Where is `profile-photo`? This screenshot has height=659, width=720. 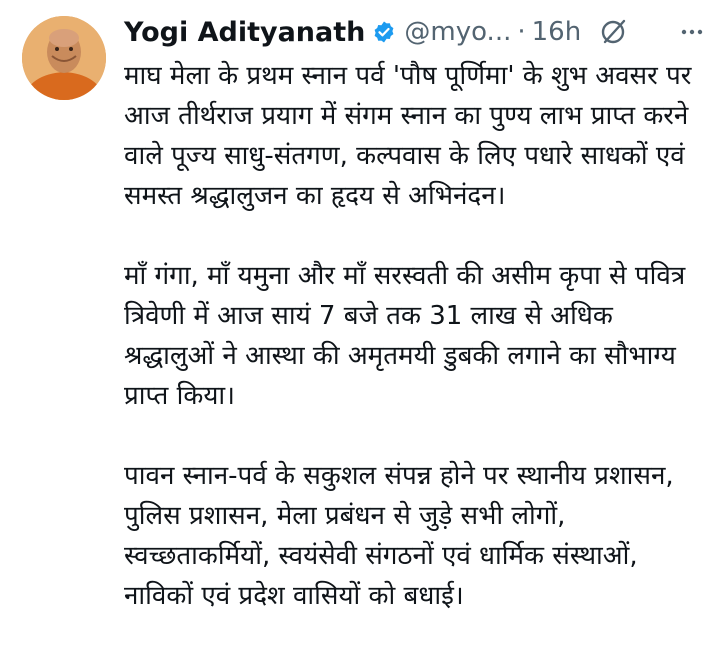
profile-photo is located at coordinates (64, 58).